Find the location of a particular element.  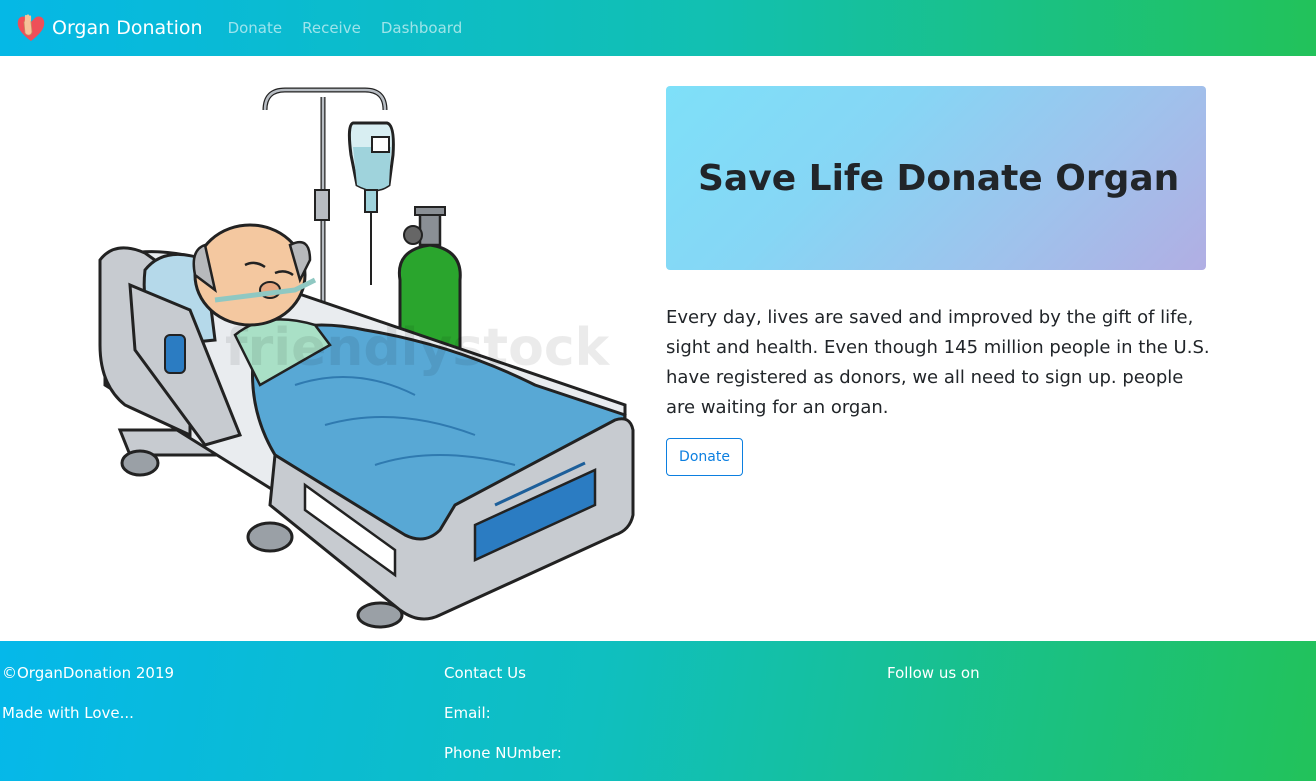

footer-col-follow: Follow us on is located at coordinates (933, 683).